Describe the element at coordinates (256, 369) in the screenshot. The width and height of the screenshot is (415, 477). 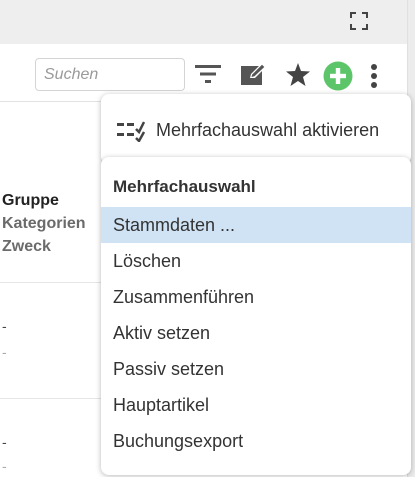
I see `menu-item-set-passive: Passiv setzen` at that location.